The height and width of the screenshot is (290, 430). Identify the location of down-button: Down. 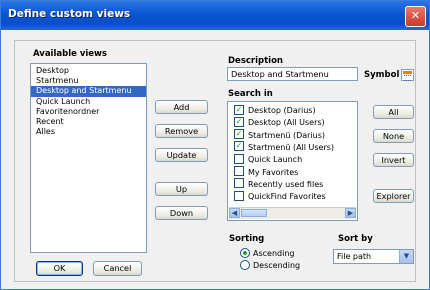
(181, 213).